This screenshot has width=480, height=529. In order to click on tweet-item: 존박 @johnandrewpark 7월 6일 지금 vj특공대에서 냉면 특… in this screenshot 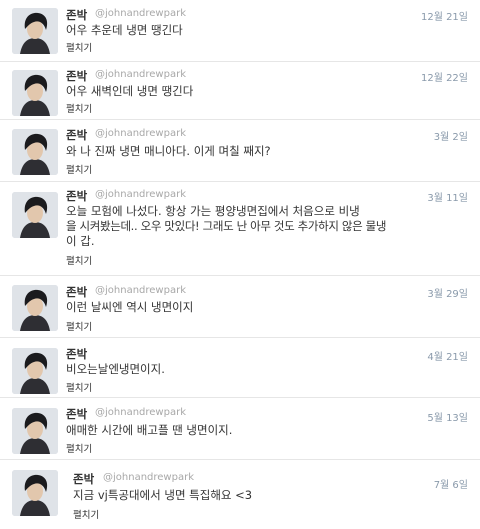, I will do `click(240, 494)`.